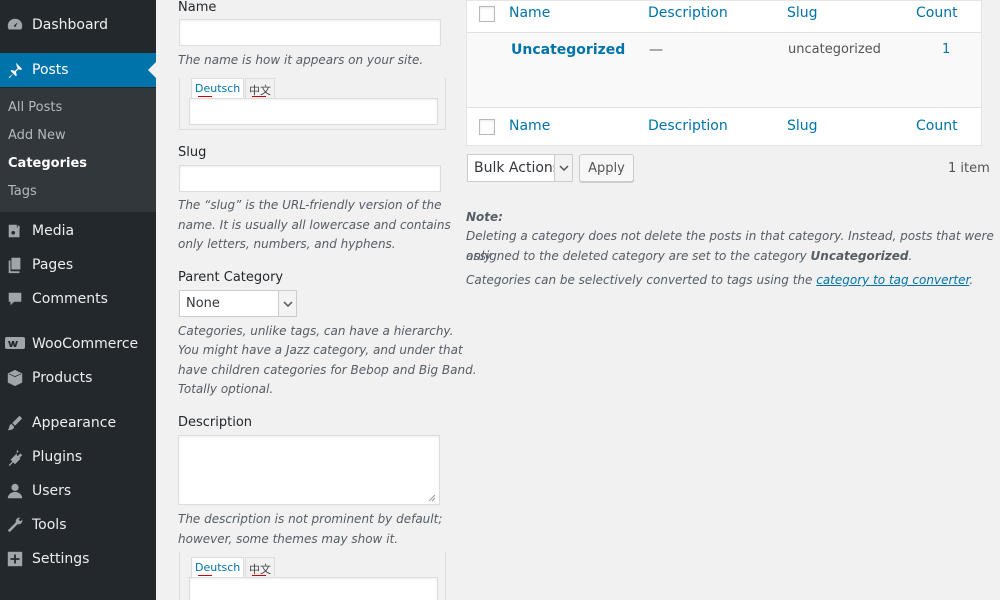 Image resolution: width=1000 pixels, height=600 pixels. Describe the element at coordinates (431, 497) in the screenshot. I see `resize-handle-icon` at that location.